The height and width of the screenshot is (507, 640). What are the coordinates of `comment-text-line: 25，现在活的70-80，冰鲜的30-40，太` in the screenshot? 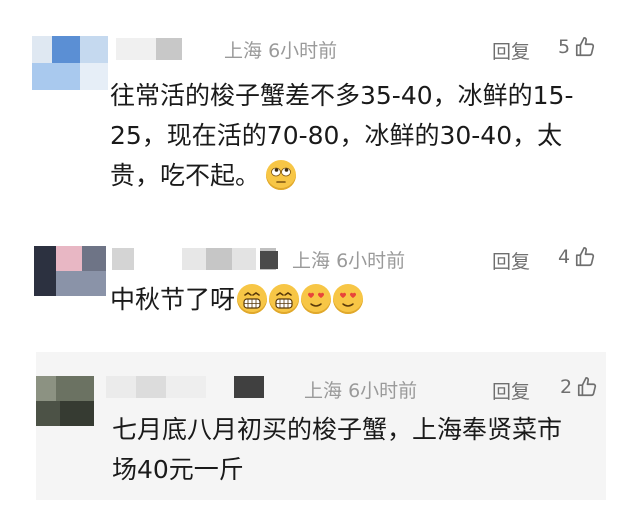 It's located at (336, 135).